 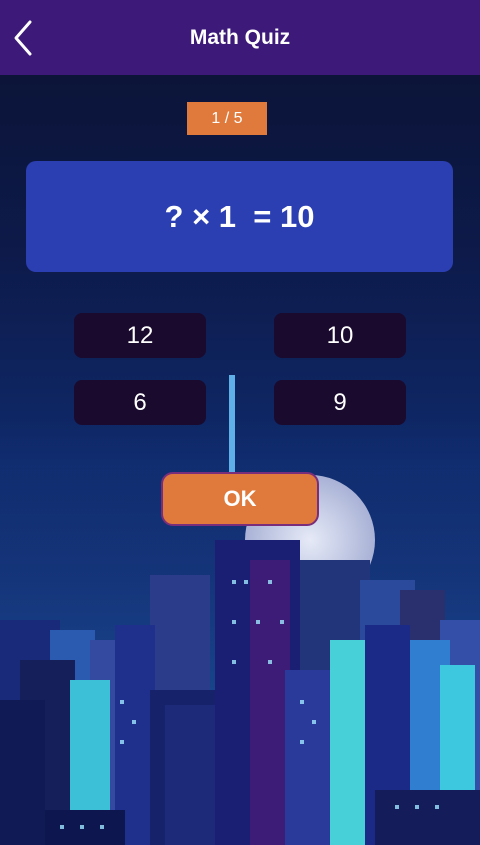 I want to click on option-button-4: 9, so click(x=340, y=402).